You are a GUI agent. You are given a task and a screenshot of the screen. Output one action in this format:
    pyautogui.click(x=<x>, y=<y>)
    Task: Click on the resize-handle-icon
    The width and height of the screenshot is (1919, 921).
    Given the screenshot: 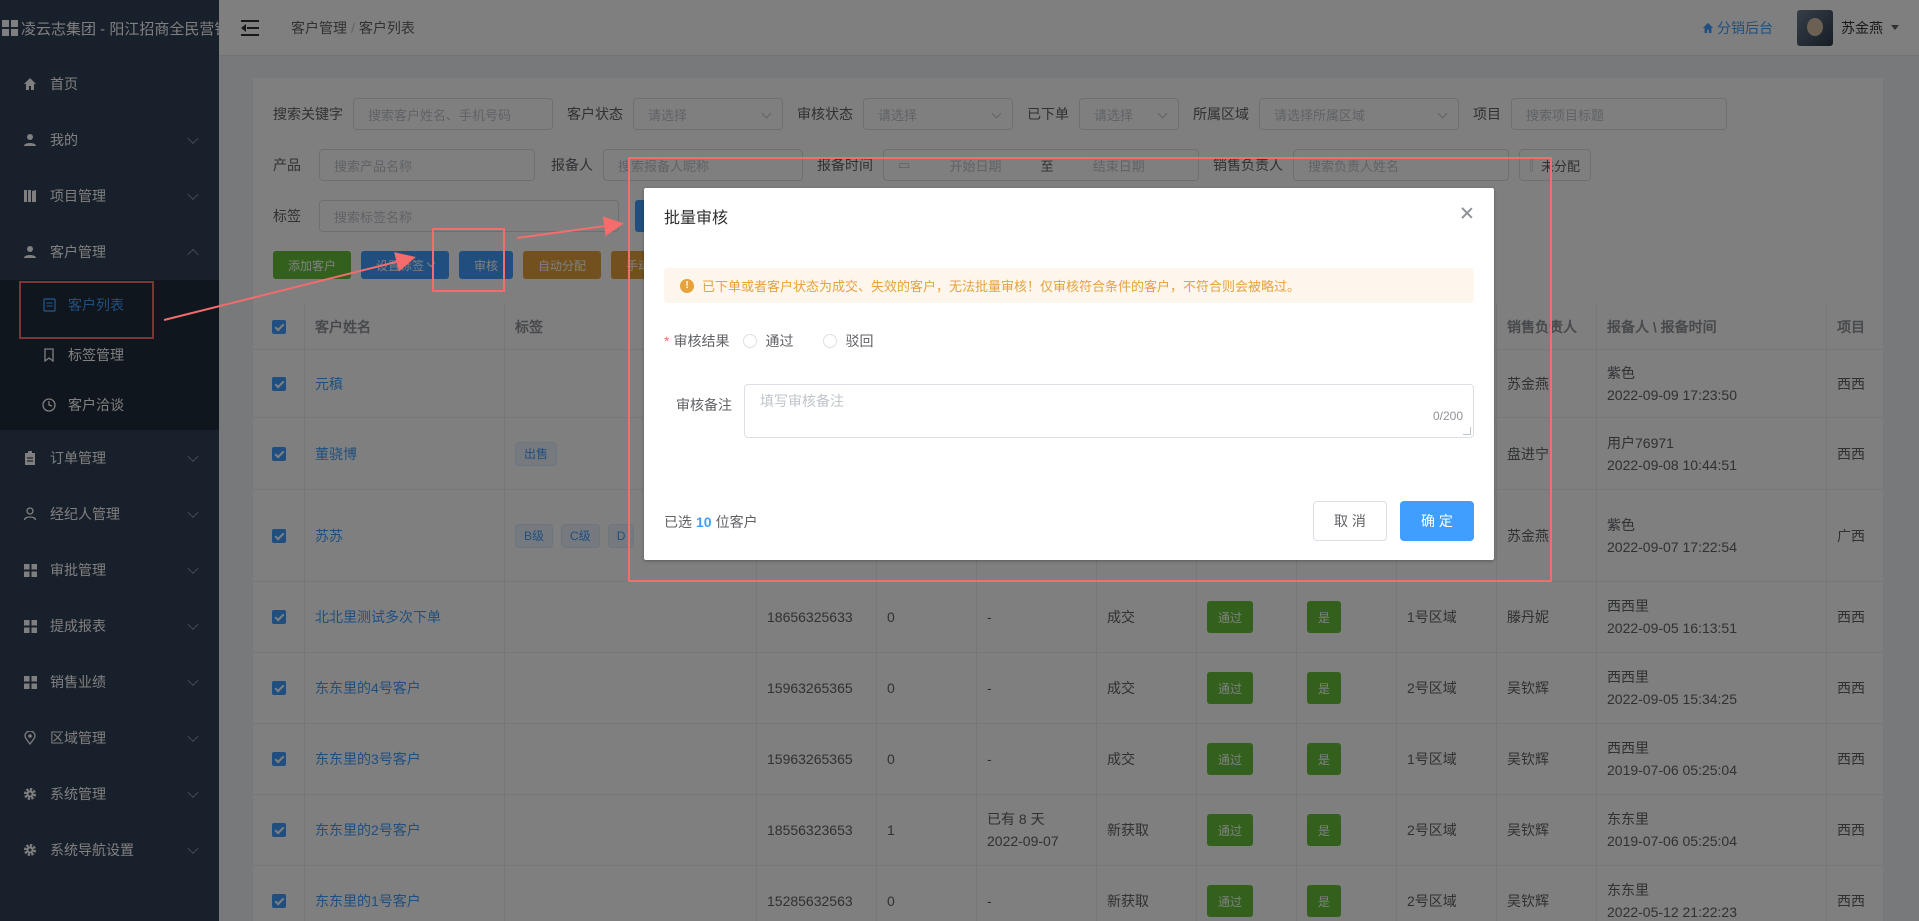 What is the action you would take?
    pyautogui.click(x=1467, y=431)
    